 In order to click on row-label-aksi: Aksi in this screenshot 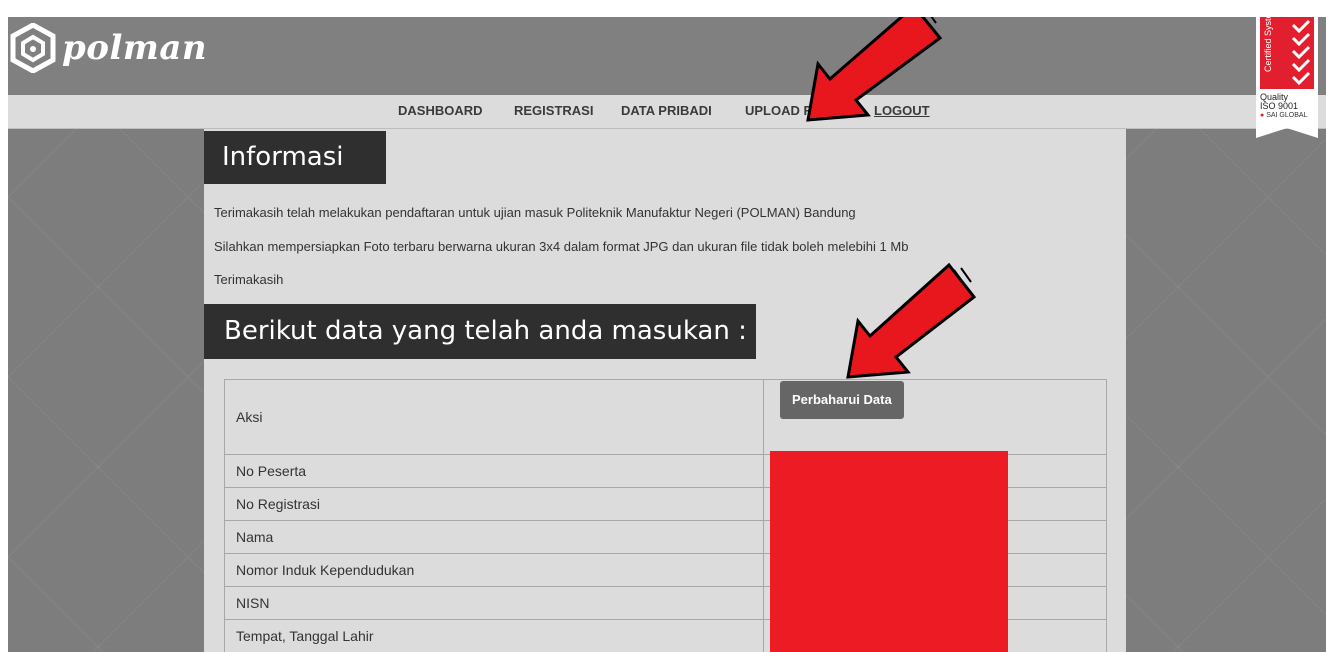, I will do `click(494, 417)`.